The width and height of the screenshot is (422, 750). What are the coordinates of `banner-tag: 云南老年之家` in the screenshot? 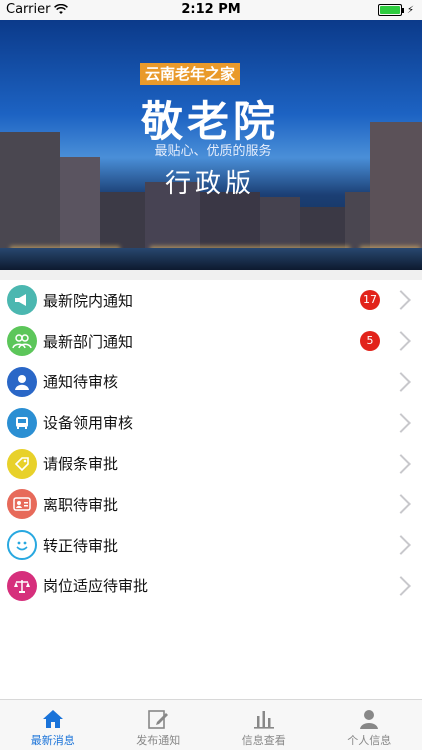 It's located at (190, 74).